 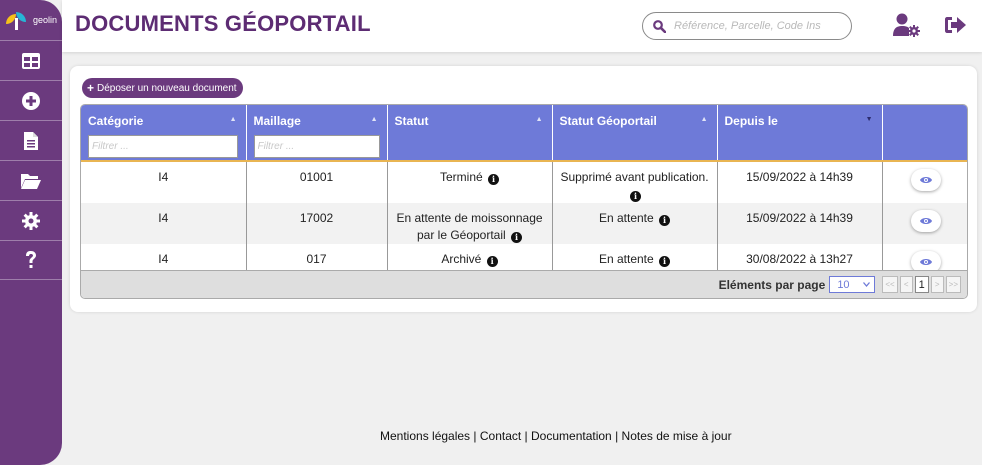 I want to click on document-icon, so click(x=31, y=140).